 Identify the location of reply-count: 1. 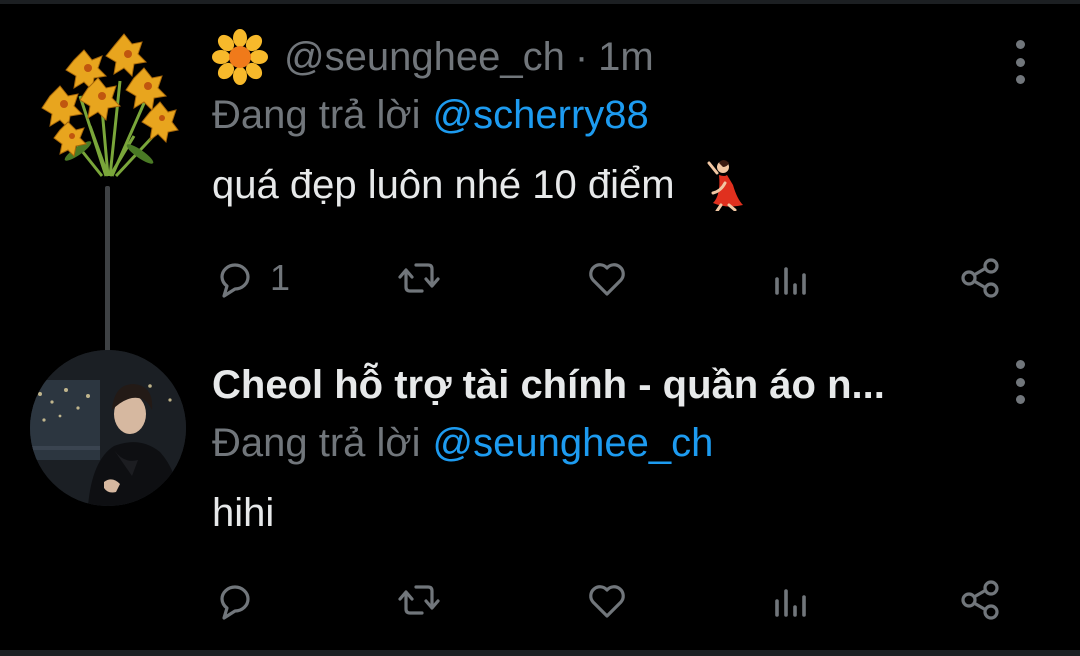
(280, 277).